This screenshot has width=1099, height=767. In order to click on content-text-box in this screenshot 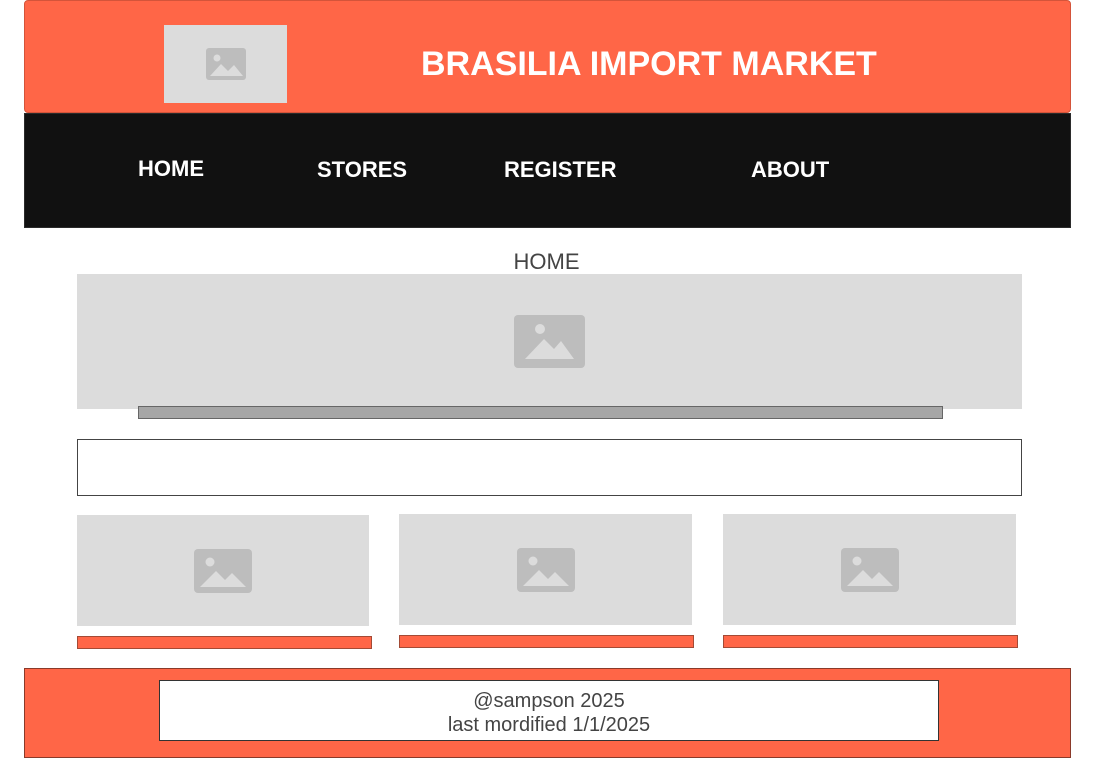, I will do `click(549, 467)`.